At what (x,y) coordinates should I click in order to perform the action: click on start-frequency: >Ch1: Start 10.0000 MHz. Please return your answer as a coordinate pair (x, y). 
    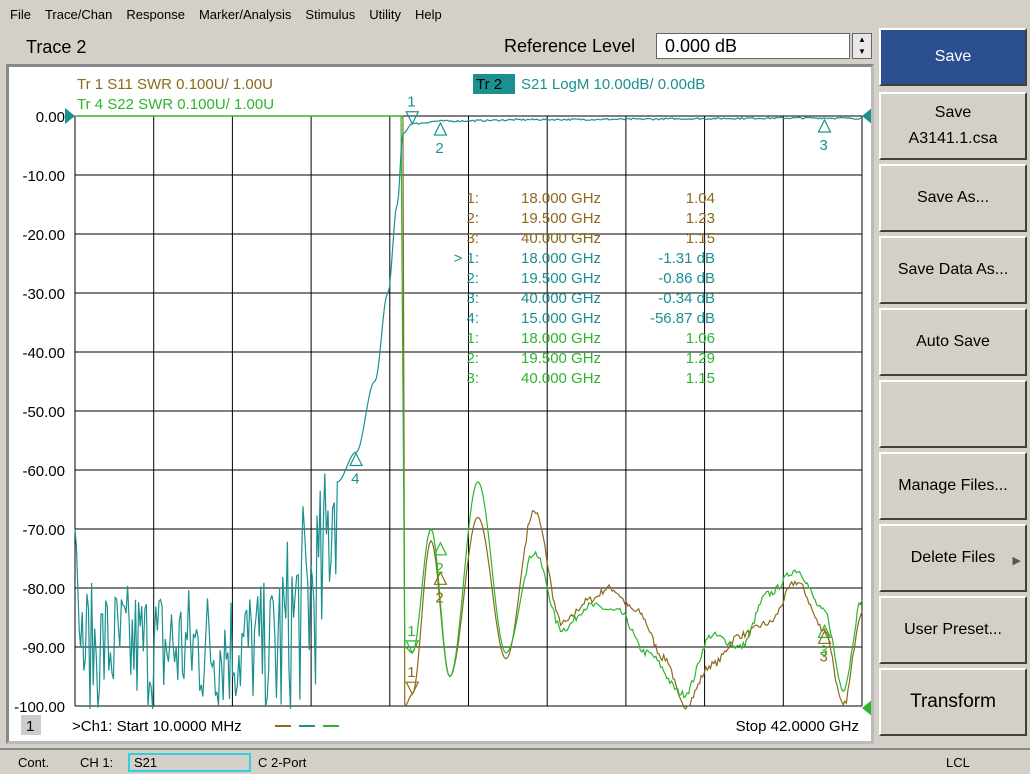
    Looking at the image, I should click on (157, 726).